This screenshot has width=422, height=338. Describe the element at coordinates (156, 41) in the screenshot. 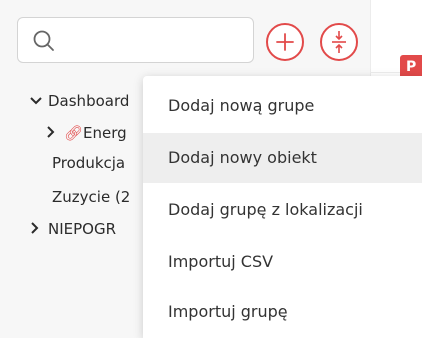

I see `search-input` at that location.